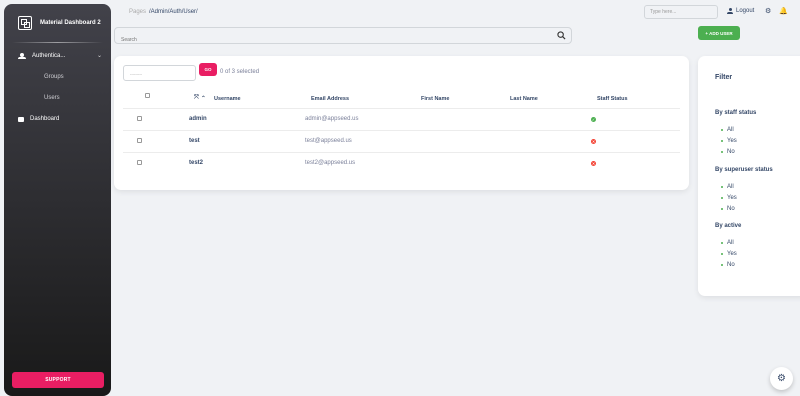  I want to click on settings-gear-button: ⚙, so click(781, 378).